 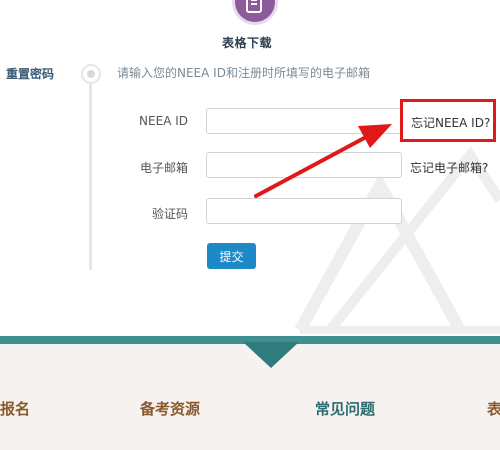 What do you see at coordinates (323, 161) in the screenshot?
I see `annotation-arrow` at bounding box center [323, 161].